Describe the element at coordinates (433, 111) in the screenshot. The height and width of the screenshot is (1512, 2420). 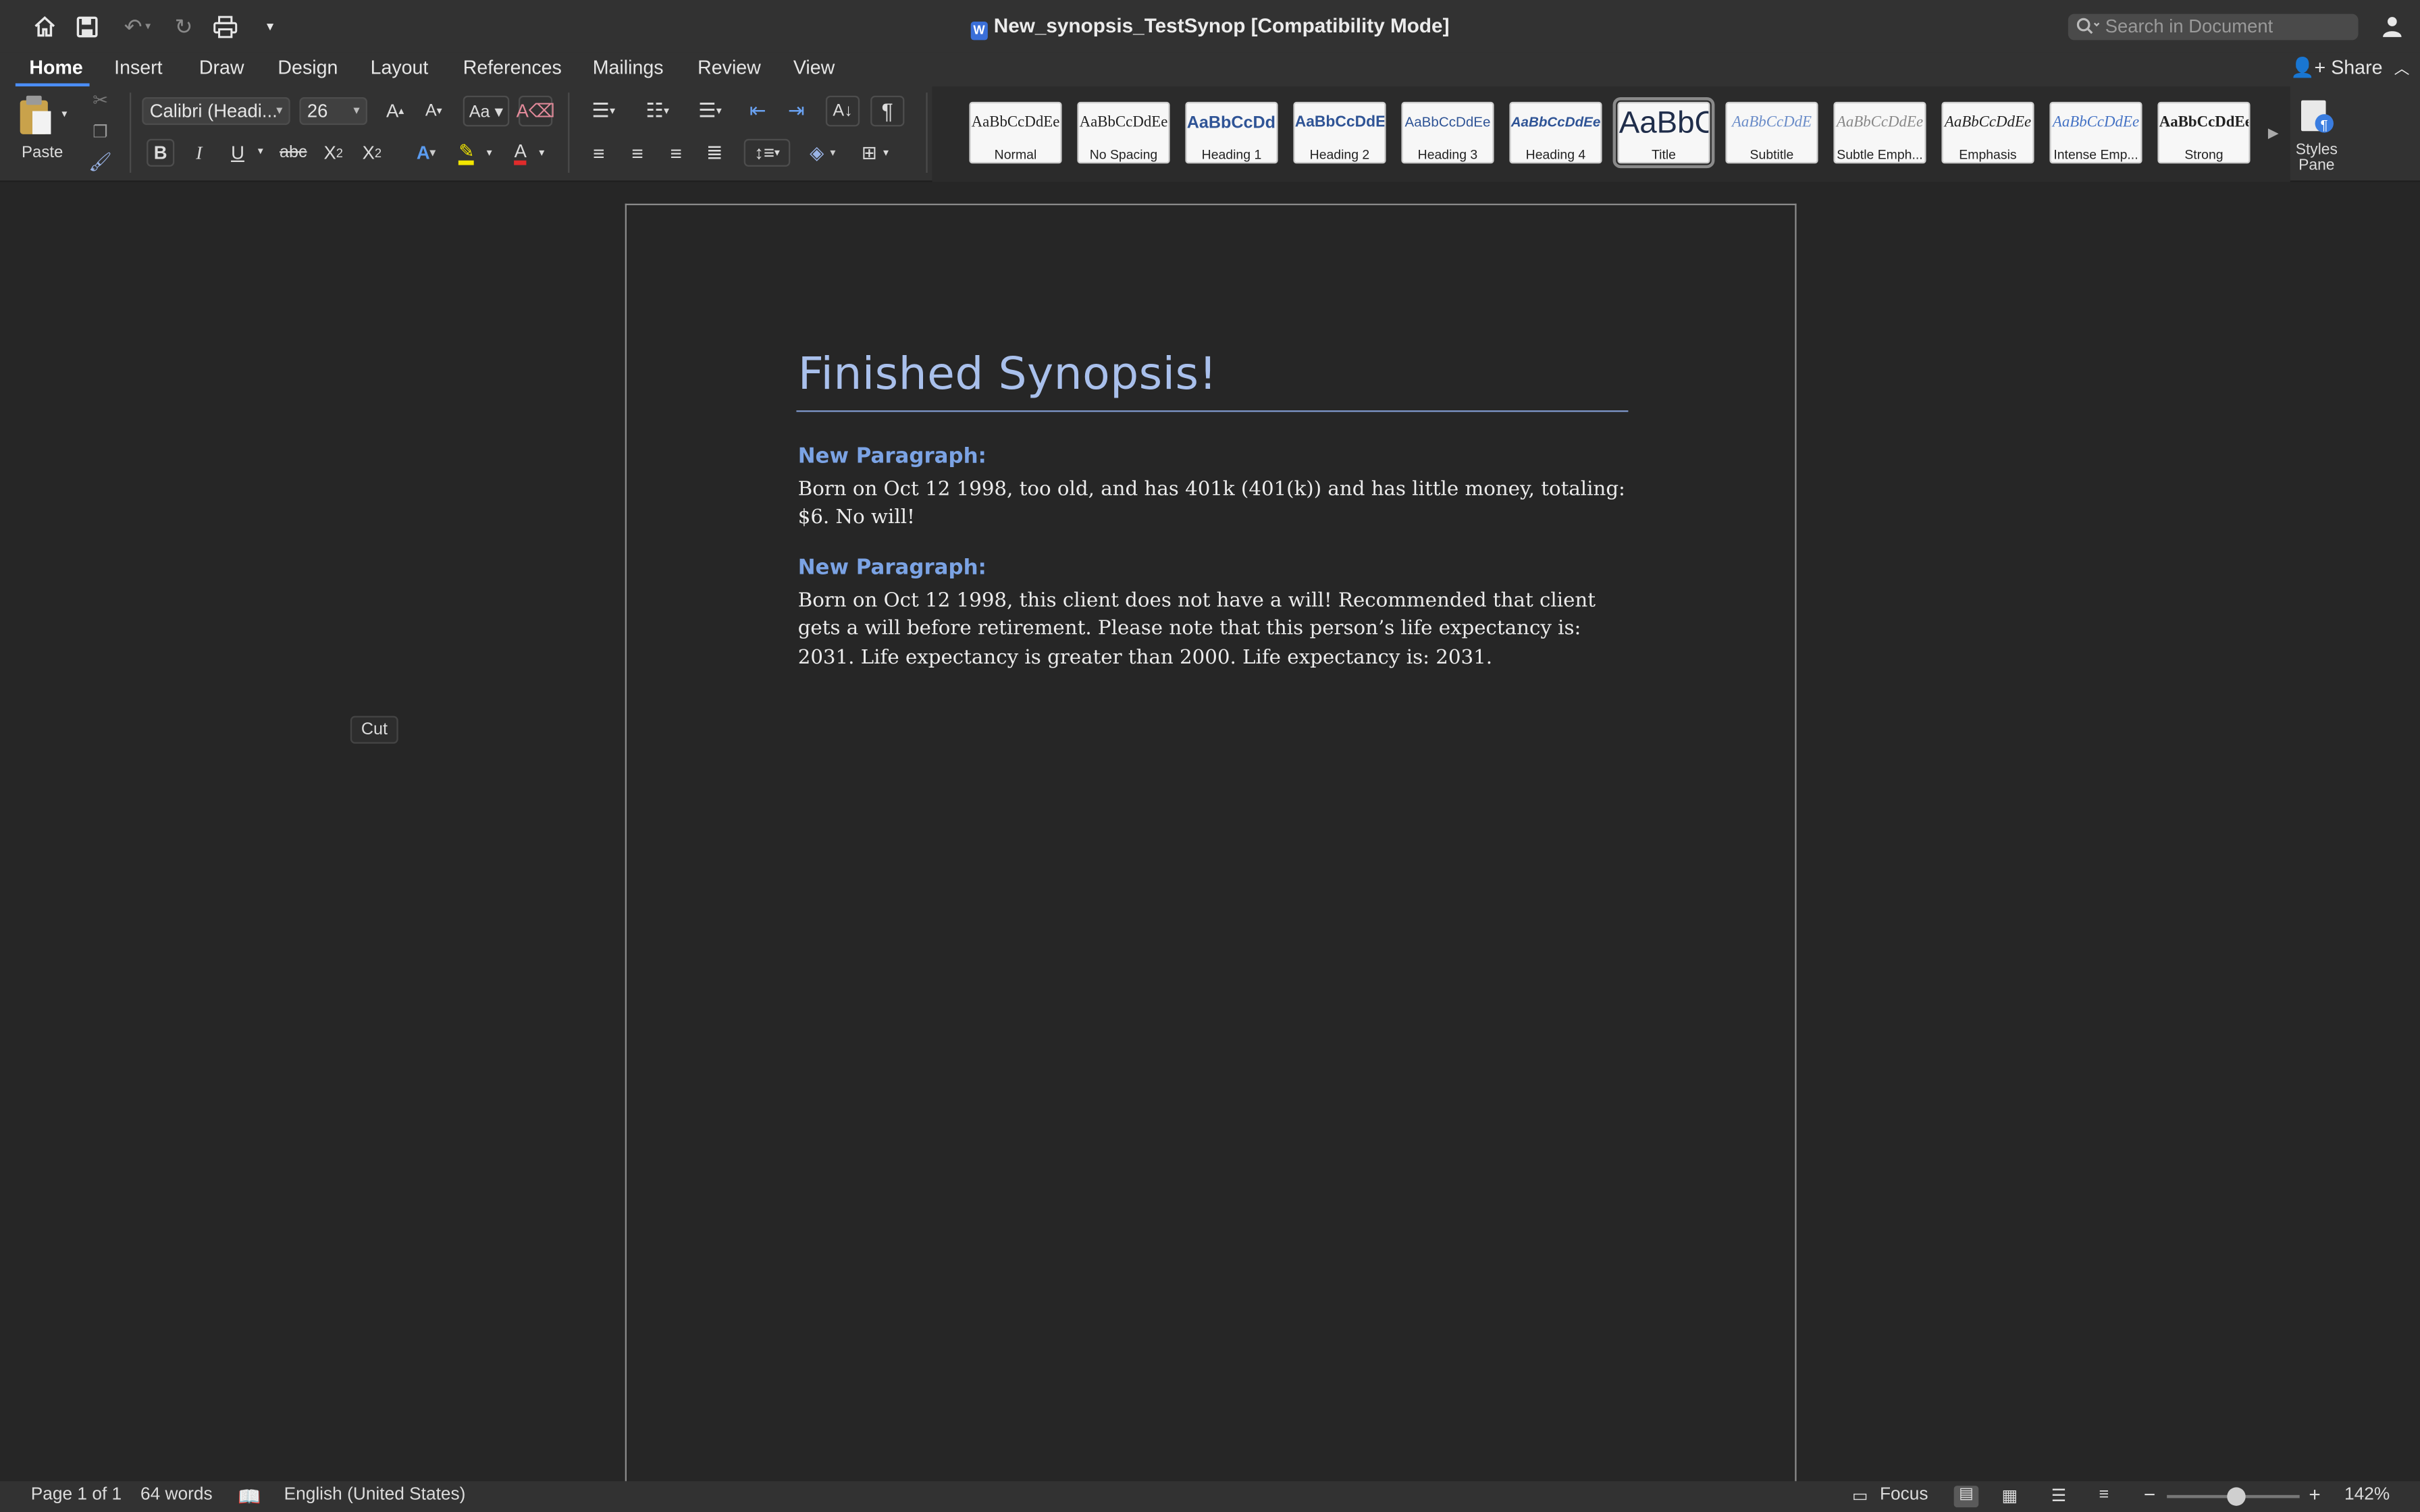
I see `shrink-font-icon: A ▾` at that location.